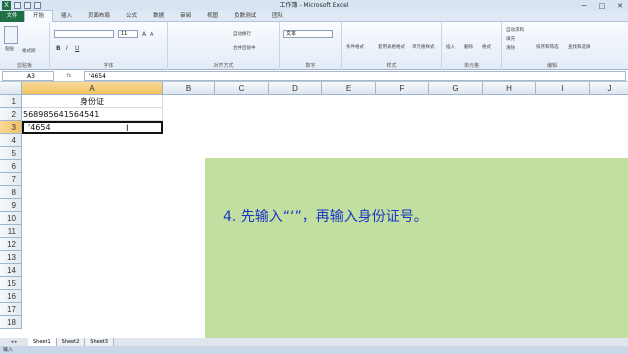 The height and width of the screenshot is (354, 628). What do you see at coordinates (11, 231) in the screenshot?
I see `row-header: 11` at bounding box center [11, 231].